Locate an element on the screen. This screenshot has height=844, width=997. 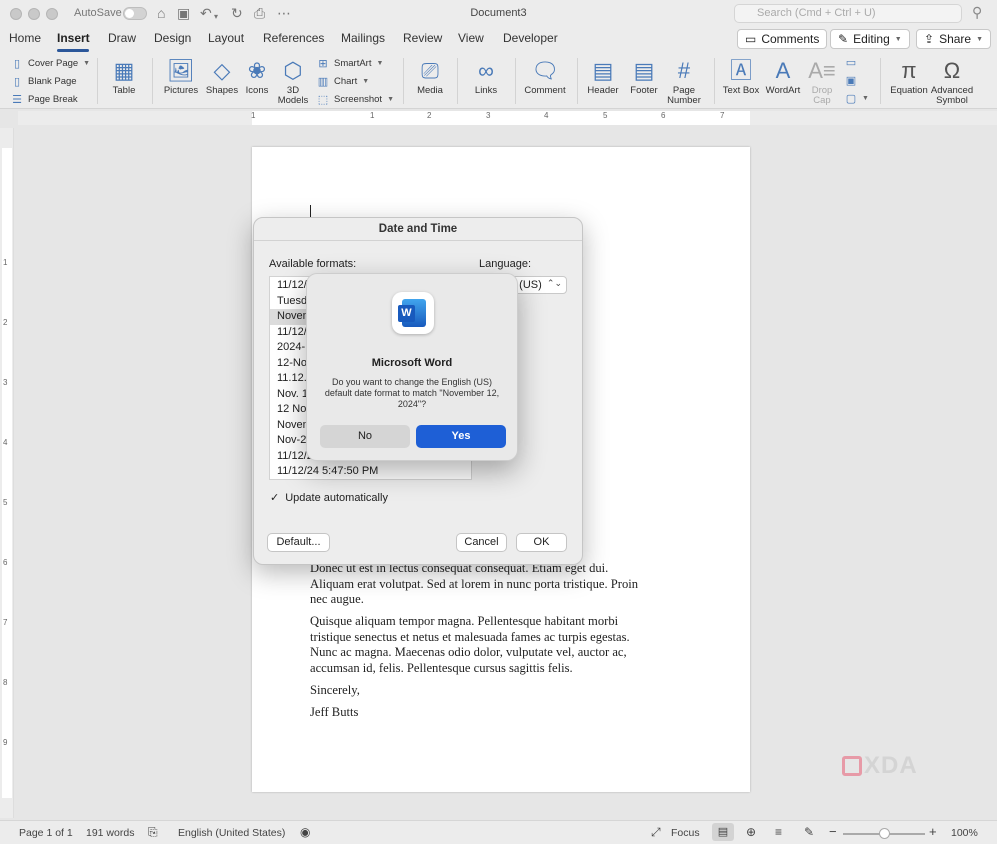
3d-models-button: ⬡ 3D Models is located at coordinates (293, 81).